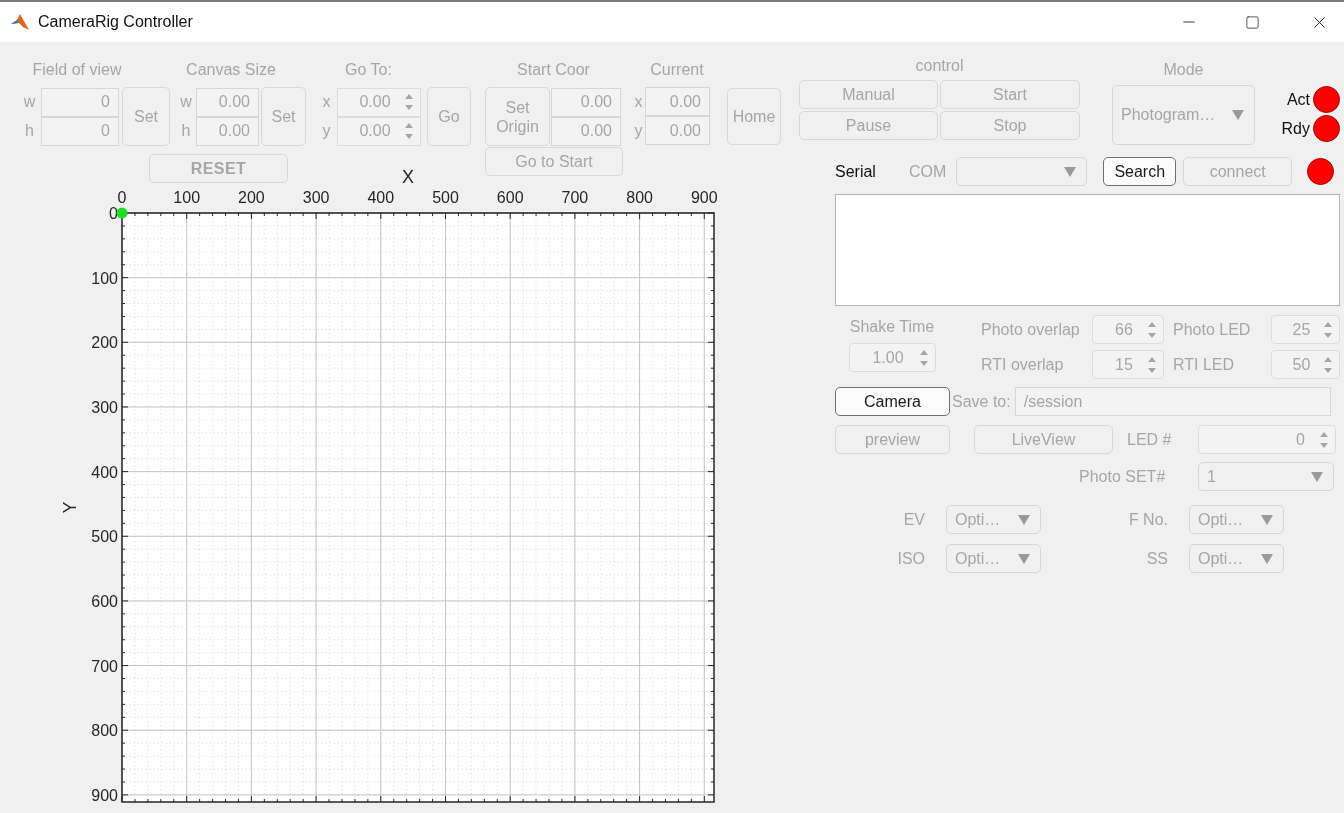 The width and height of the screenshot is (1344, 813). Describe the element at coordinates (1183, 70) in the screenshot. I see `group-title: Mode` at that location.